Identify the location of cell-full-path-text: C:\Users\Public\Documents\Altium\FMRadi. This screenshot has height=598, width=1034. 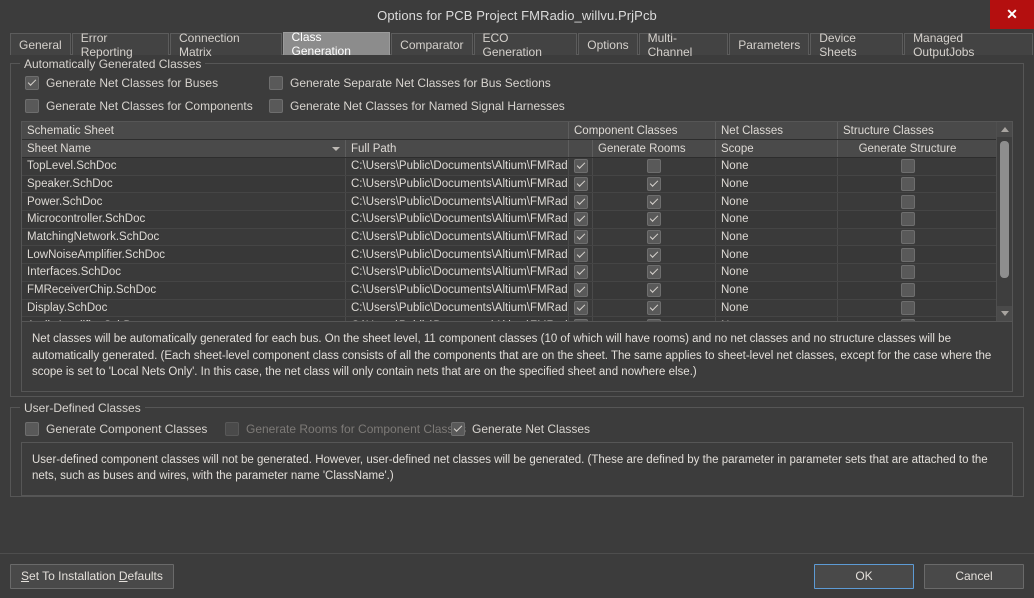
(460, 237).